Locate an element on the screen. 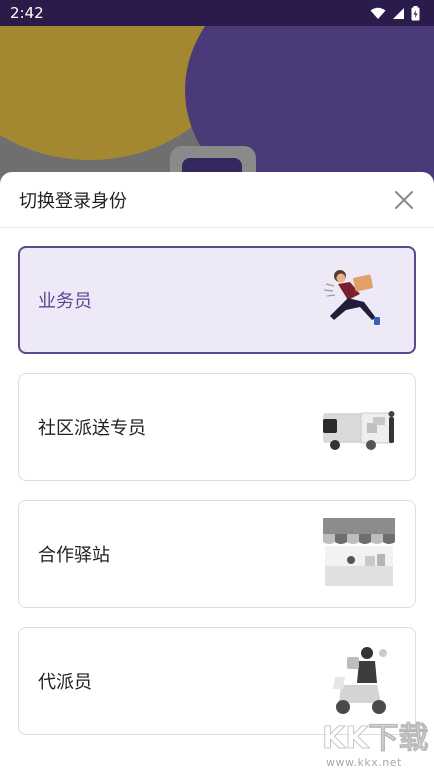 The image size is (434, 772). signal-icon is located at coordinates (398, 13).